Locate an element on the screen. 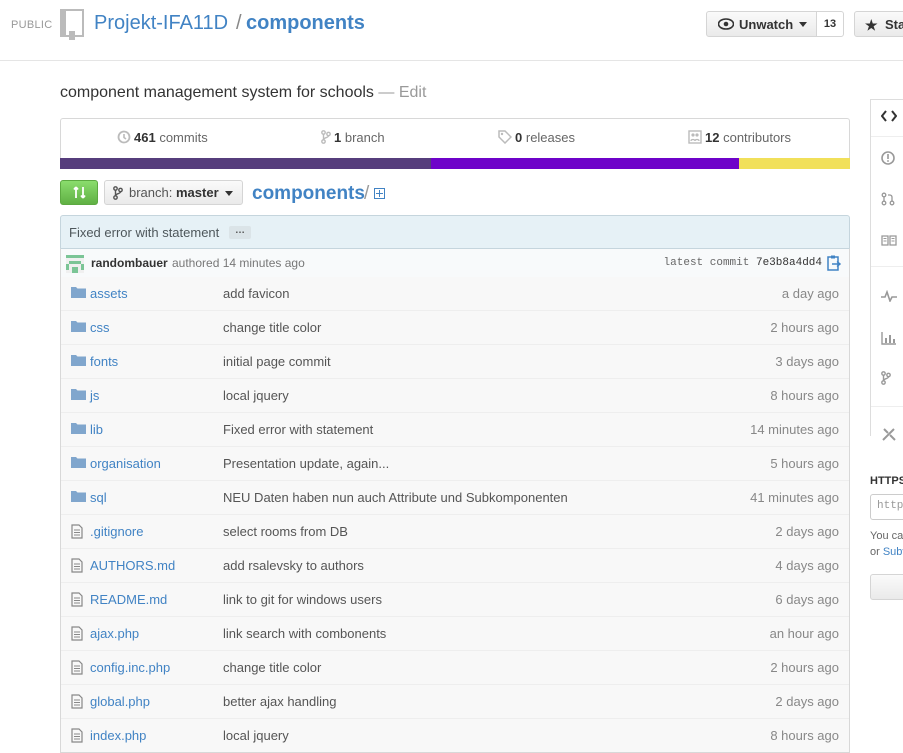 The image size is (903, 753). branch-count: 1 is located at coordinates (338, 137).